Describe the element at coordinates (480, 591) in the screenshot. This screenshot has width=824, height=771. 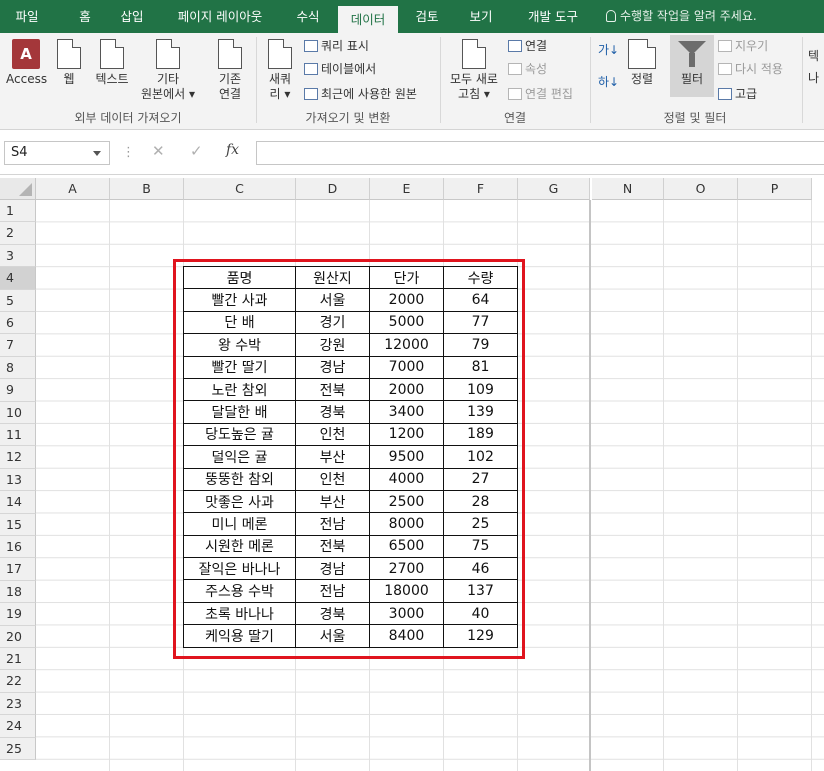
I see `cell: 137` at that location.